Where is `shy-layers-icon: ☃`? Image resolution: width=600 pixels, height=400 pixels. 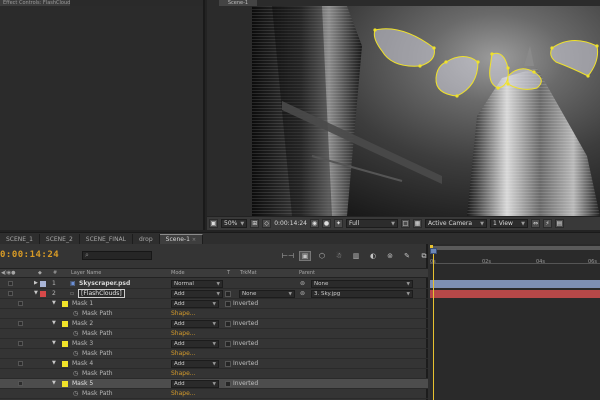
shy-layers-icon: ☃ is located at coordinates (339, 256).